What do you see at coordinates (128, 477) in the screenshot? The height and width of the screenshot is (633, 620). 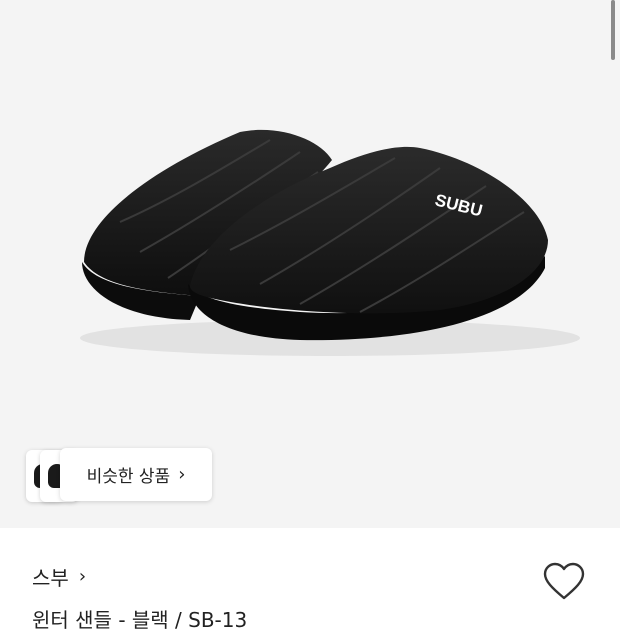 I see `similar-products-label: 비슷한 상품` at bounding box center [128, 477].